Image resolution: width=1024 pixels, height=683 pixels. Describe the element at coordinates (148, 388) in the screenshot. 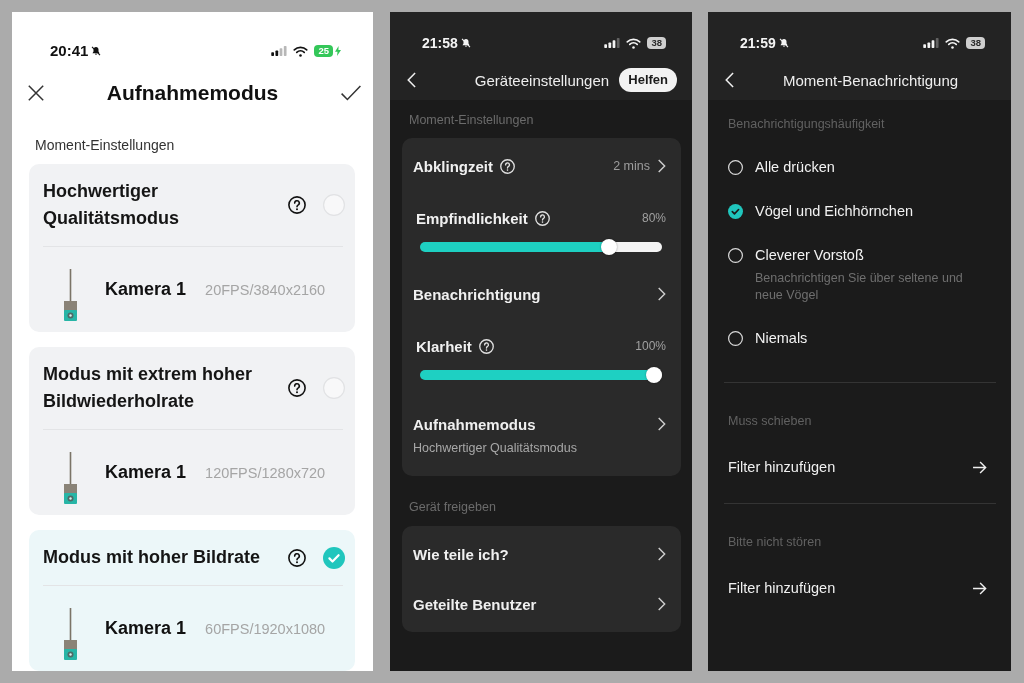

I see `mode-title: Modus mit extrem hoher Bildwiederholrate` at that location.